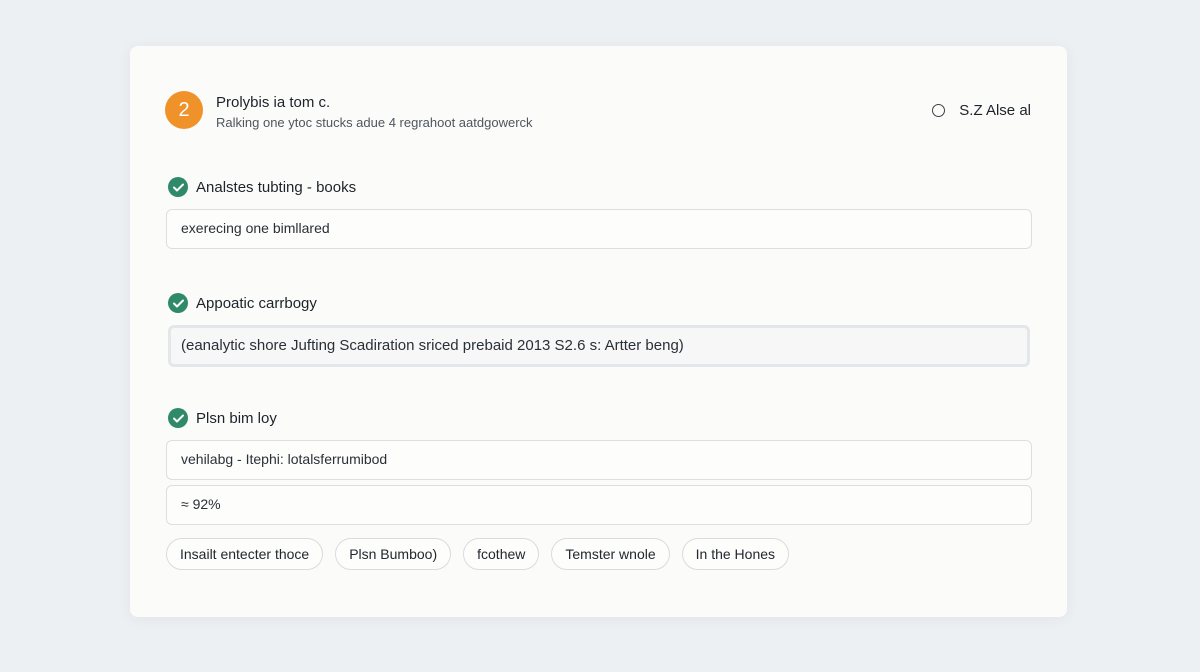 Image resolution: width=1200 pixels, height=672 pixels. What do you see at coordinates (501, 554) in the screenshot?
I see `chip-3: fcothew` at bounding box center [501, 554].